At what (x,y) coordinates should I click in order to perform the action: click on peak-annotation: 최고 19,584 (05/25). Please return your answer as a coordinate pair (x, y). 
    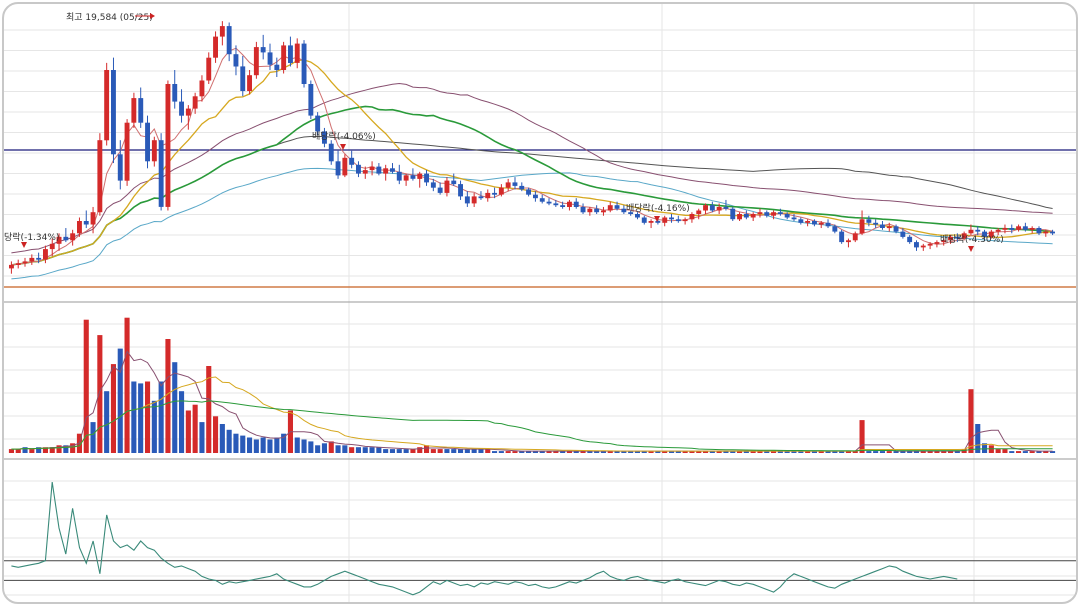
    Looking at the image, I should click on (109, 17).